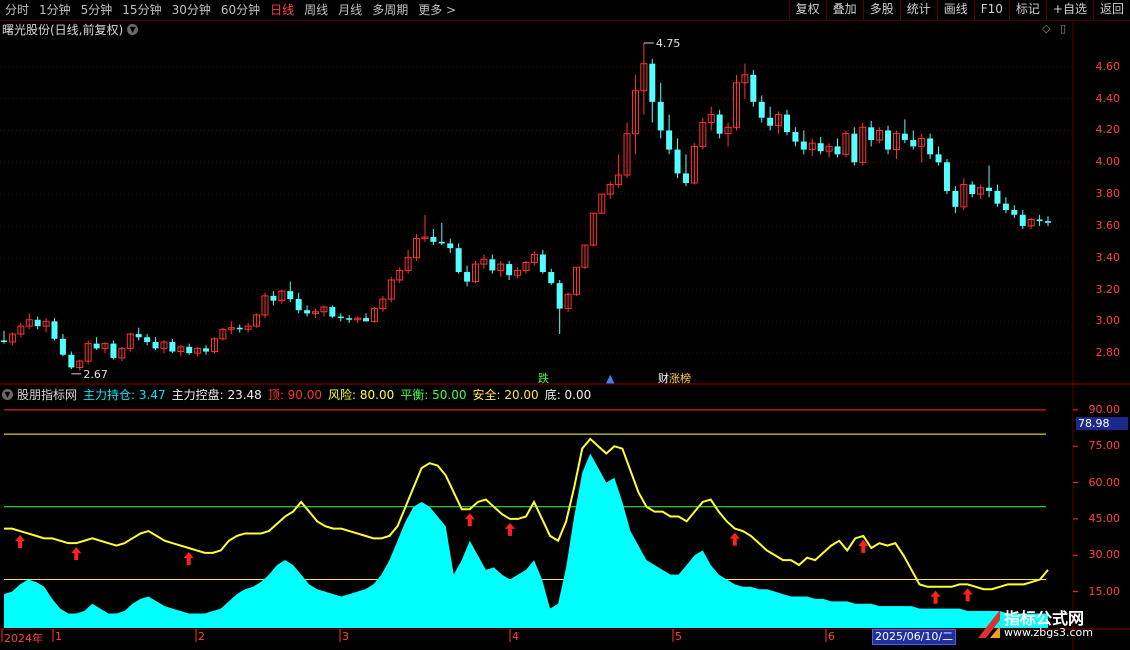  What do you see at coordinates (1104, 555) in the screenshot?
I see `indicator-tick: 30.00` at bounding box center [1104, 555].